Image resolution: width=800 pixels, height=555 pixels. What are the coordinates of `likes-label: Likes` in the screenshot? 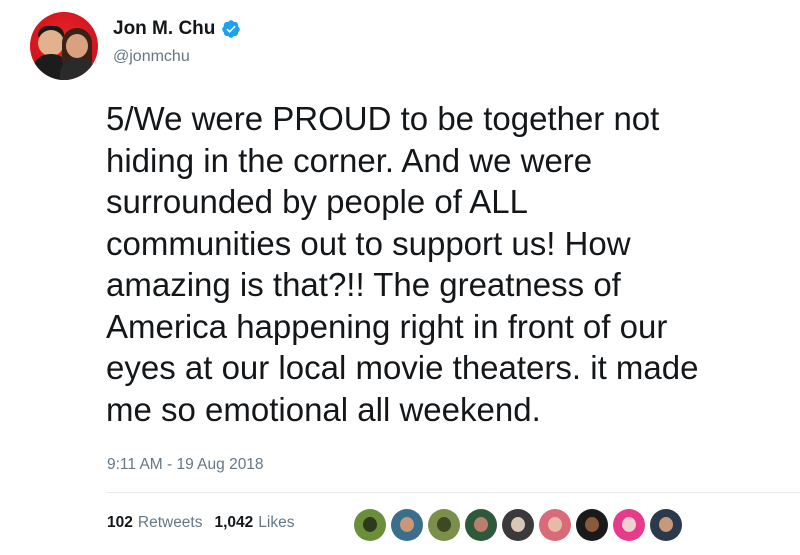 It's located at (276, 522).